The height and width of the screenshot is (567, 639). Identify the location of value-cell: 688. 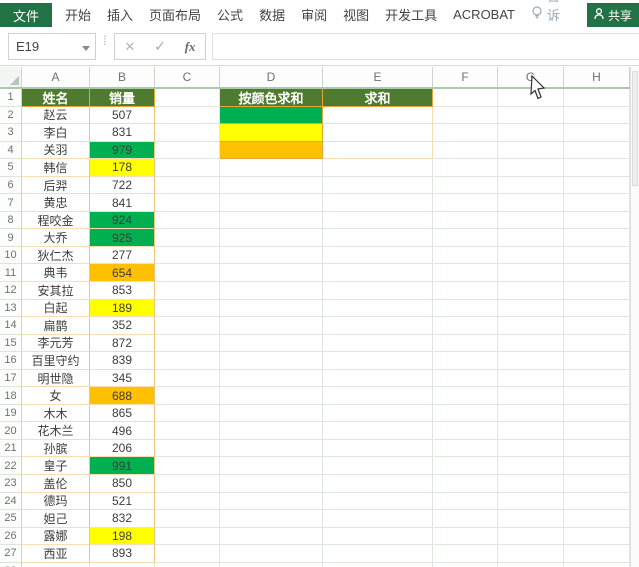
(122, 396).